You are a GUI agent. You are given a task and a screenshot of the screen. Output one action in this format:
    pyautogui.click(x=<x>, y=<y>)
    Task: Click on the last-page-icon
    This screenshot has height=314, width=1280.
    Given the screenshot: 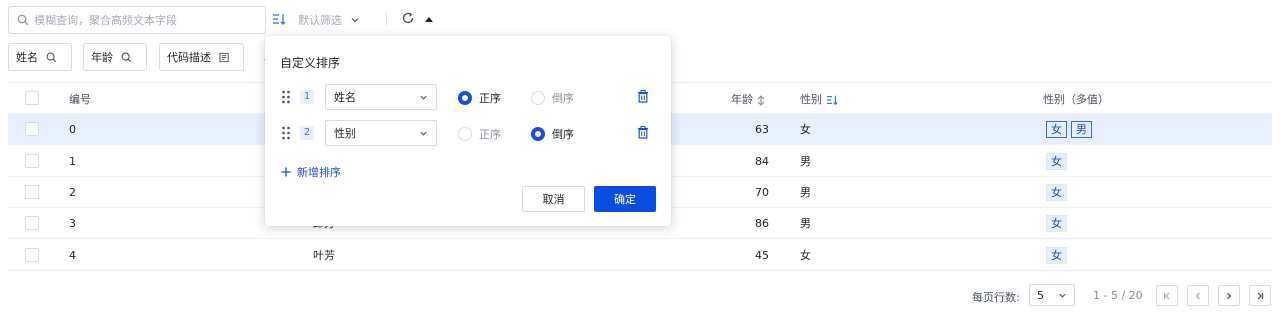 What is the action you would take?
    pyautogui.click(x=1260, y=295)
    